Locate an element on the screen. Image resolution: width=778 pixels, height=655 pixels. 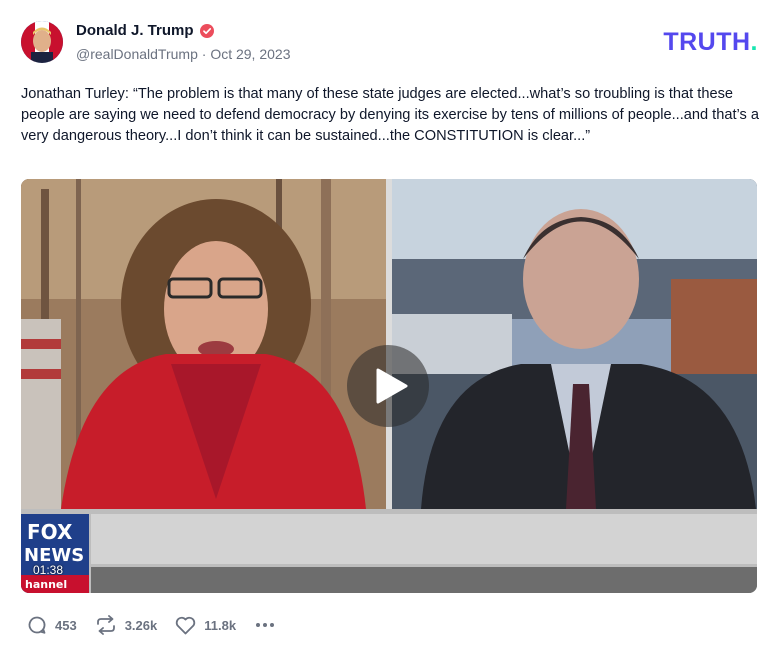
video-duration: 01:38 is located at coordinates (48, 570).